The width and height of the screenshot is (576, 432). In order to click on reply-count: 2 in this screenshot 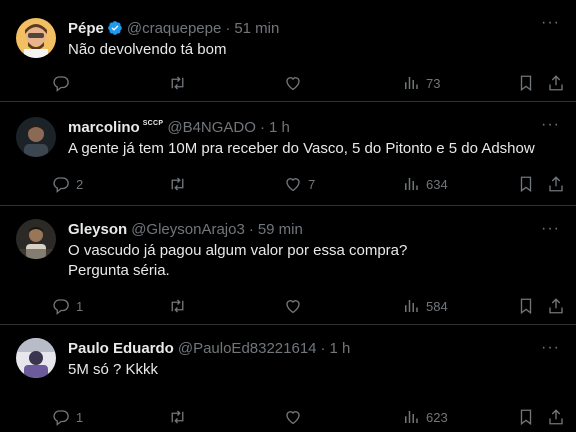, I will do `click(80, 184)`.